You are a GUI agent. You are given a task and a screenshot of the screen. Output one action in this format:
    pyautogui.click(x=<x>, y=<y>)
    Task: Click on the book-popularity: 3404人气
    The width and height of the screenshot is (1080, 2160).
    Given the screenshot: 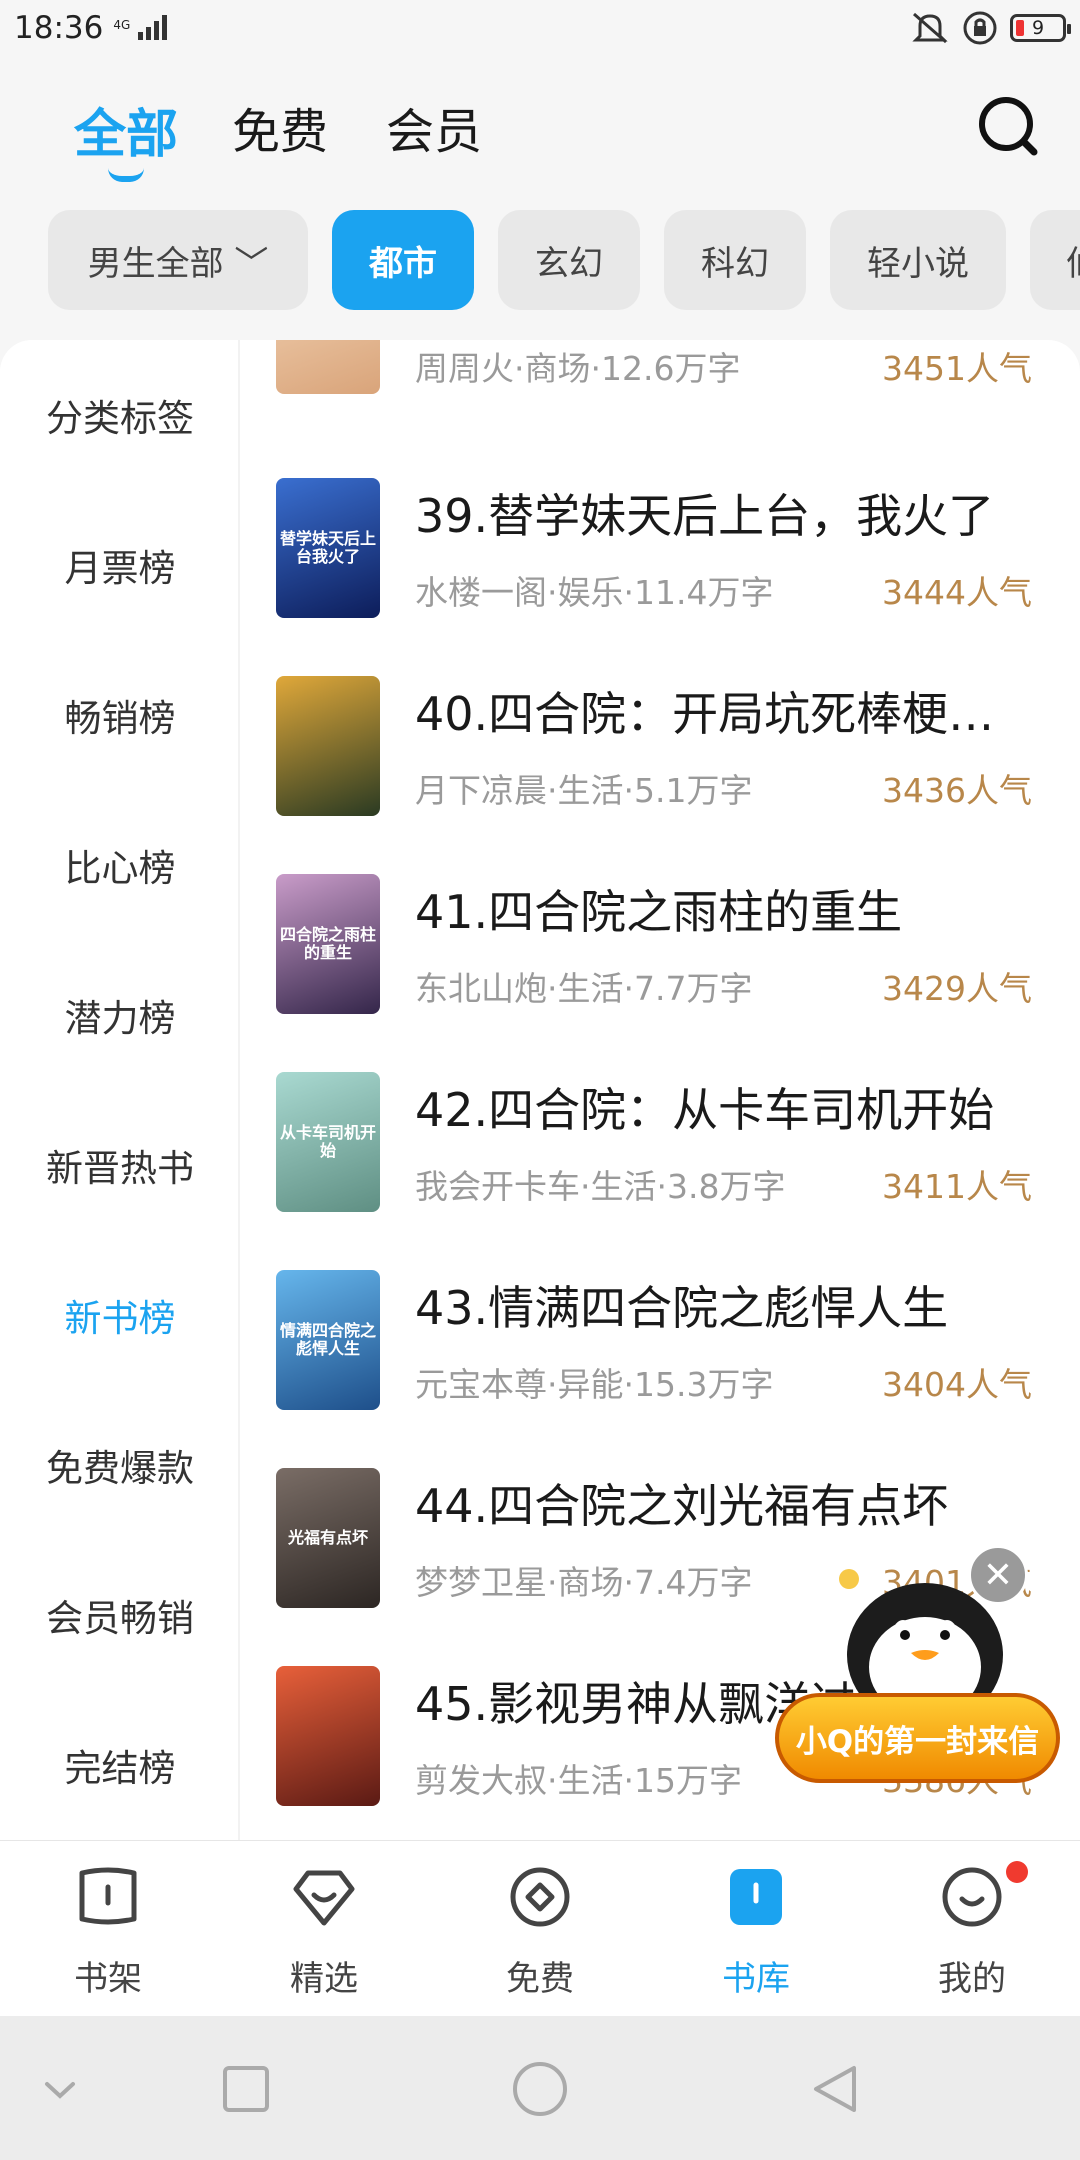 What is the action you would take?
    pyautogui.click(x=957, y=1384)
    